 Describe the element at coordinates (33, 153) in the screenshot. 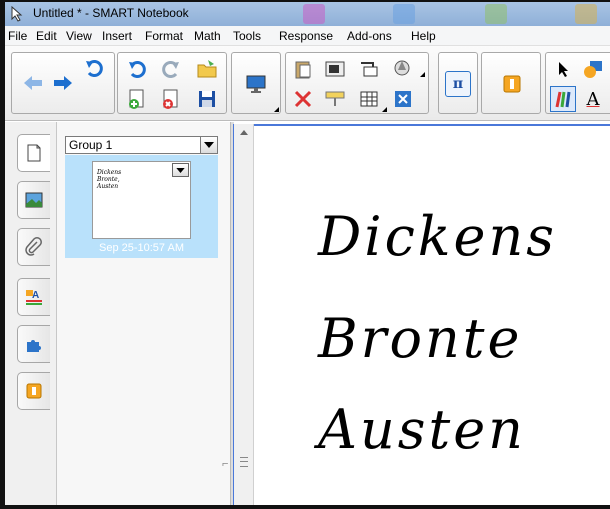

I see `page-sorter-tab` at that location.